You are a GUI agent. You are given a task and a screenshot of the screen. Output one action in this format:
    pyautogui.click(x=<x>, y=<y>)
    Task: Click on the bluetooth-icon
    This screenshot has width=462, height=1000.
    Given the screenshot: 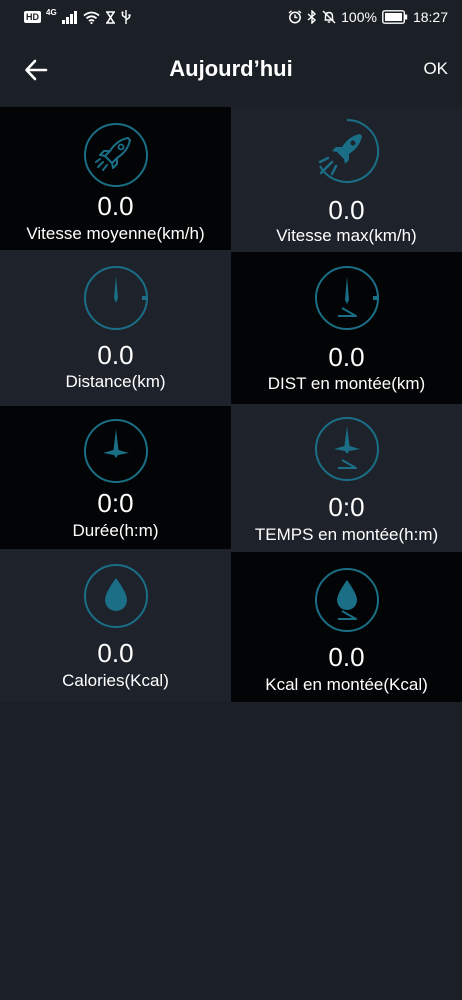 What is the action you would take?
    pyautogui.click(x=312, y=17)
    